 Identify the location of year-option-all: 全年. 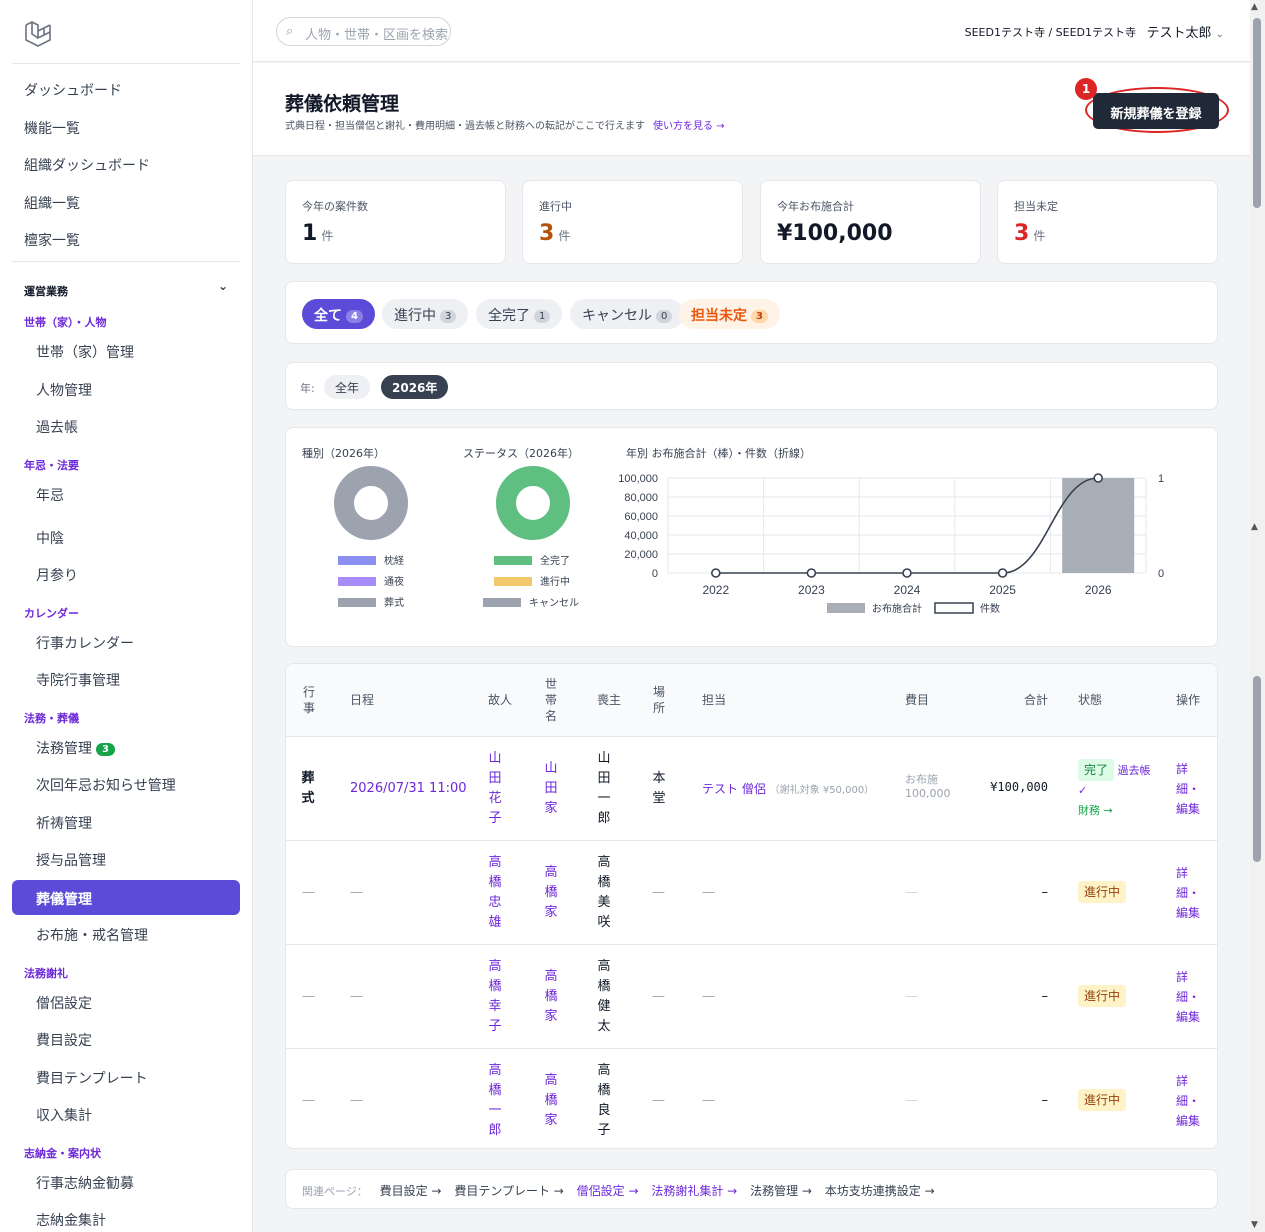
(347, 387).